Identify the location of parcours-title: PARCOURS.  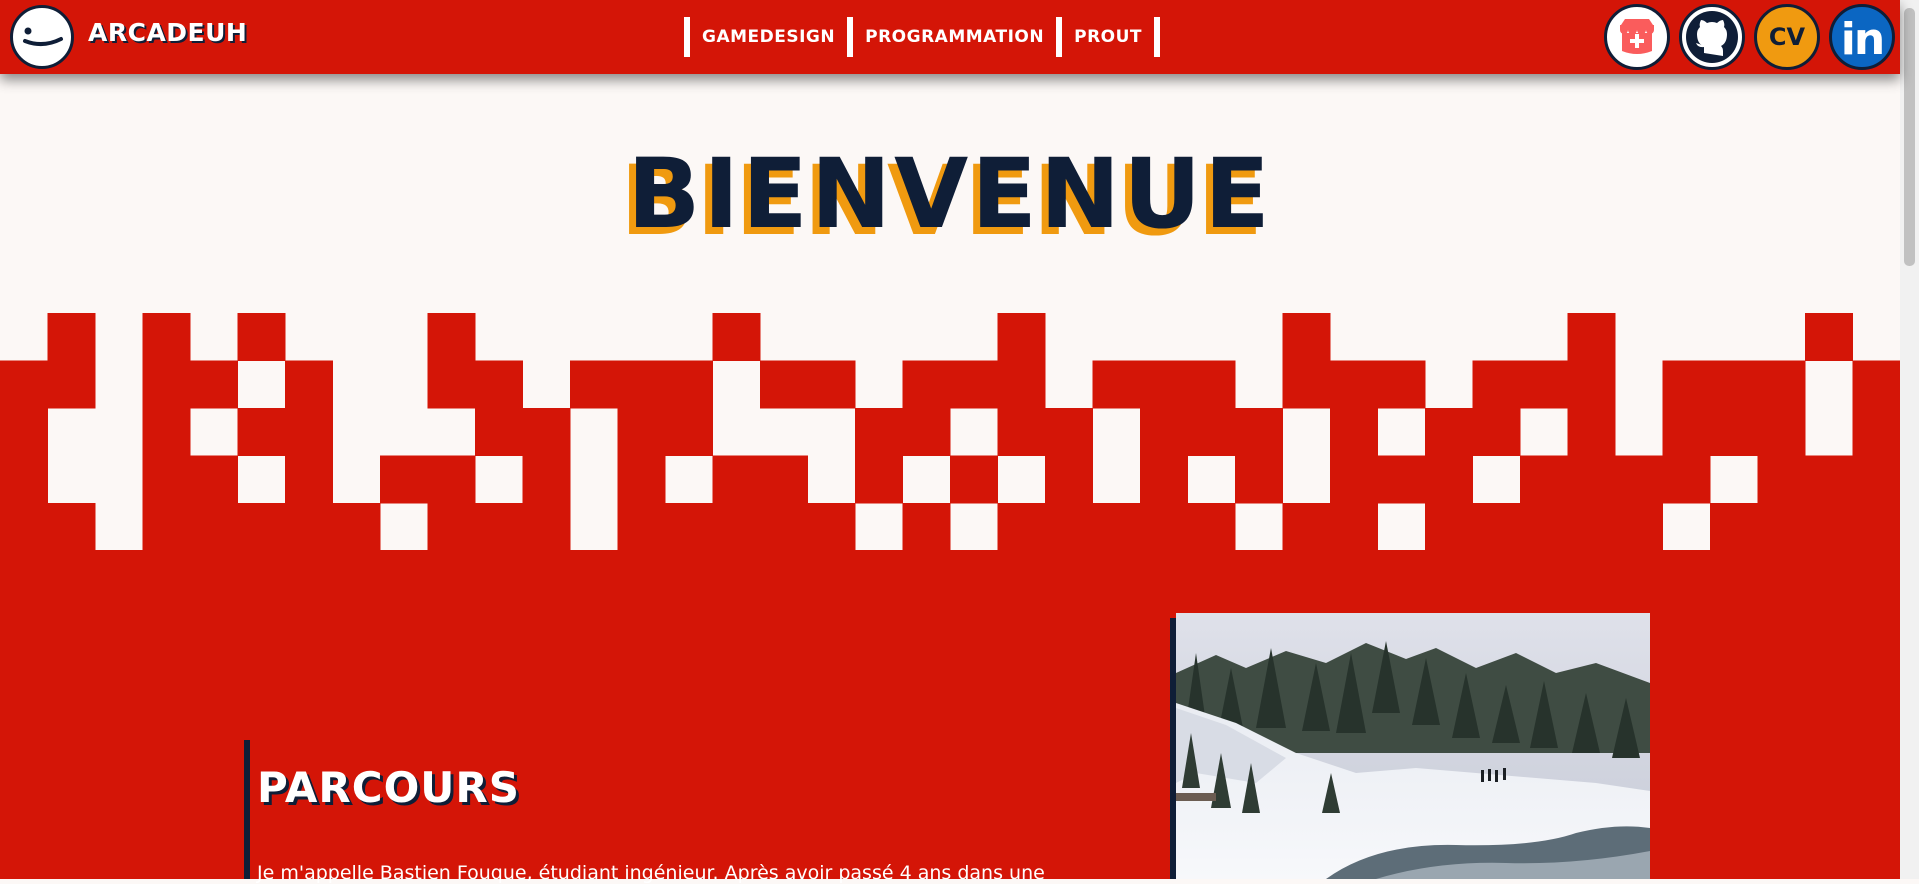
(388, 787).